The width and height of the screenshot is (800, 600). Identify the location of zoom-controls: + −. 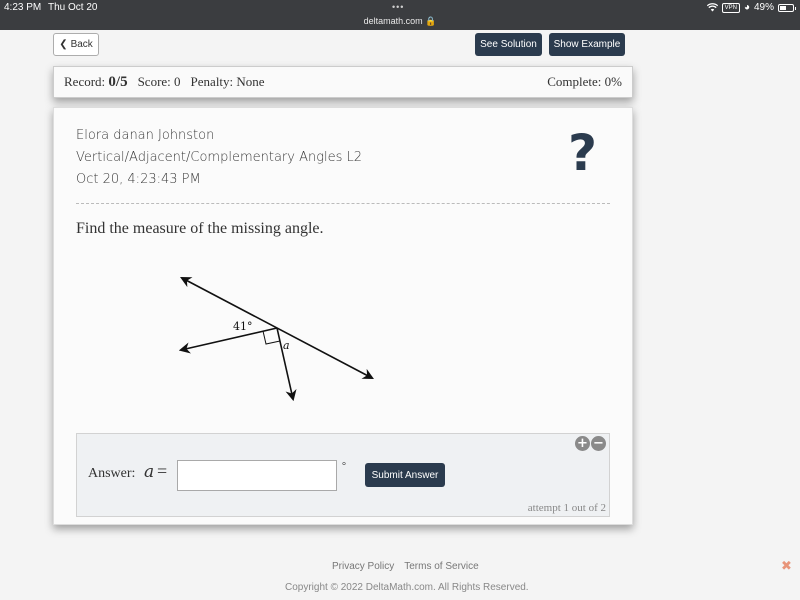
(590, 443).